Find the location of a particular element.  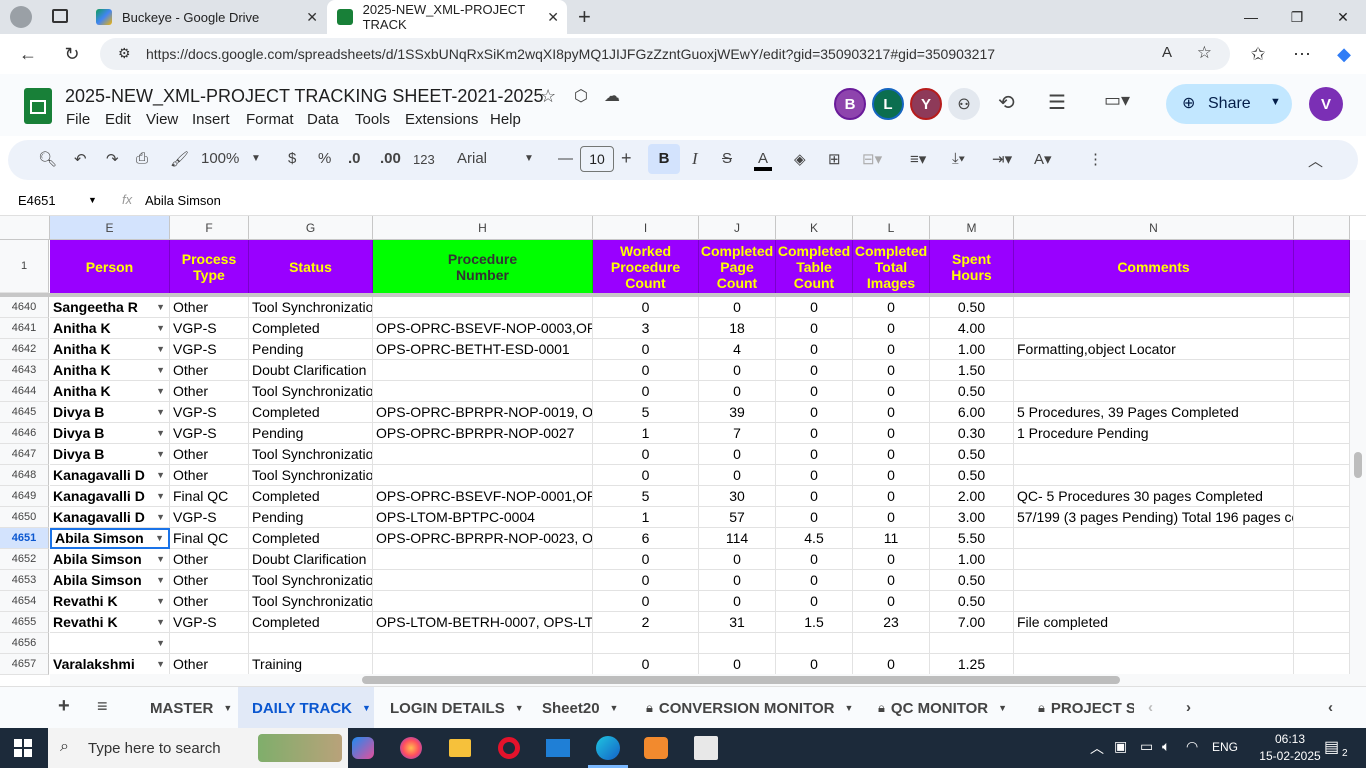

table-cell: 5 is located at coordinates (646, 412).